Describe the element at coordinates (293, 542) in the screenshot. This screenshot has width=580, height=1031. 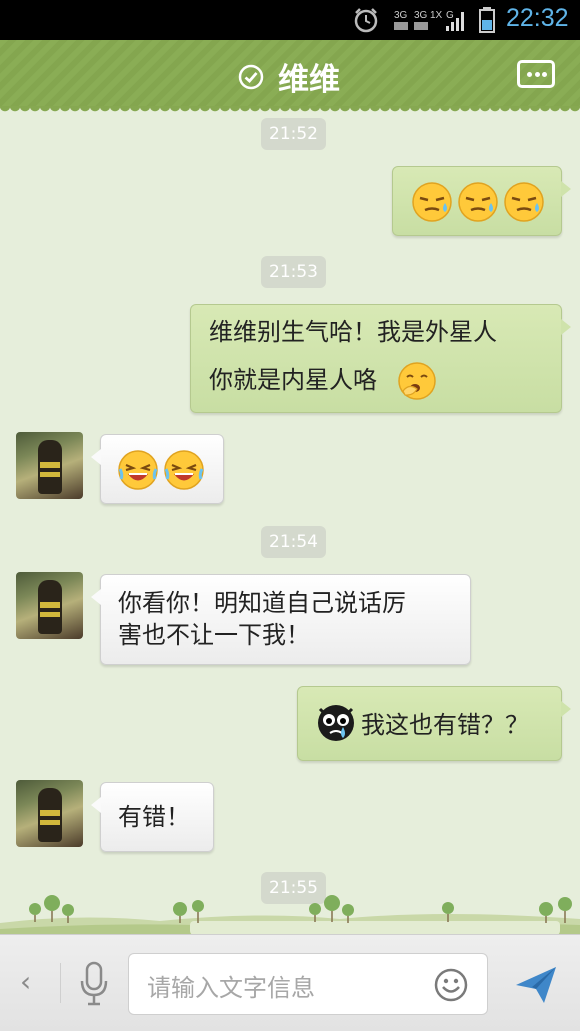
I see `timestamp: 21:54` at that location.